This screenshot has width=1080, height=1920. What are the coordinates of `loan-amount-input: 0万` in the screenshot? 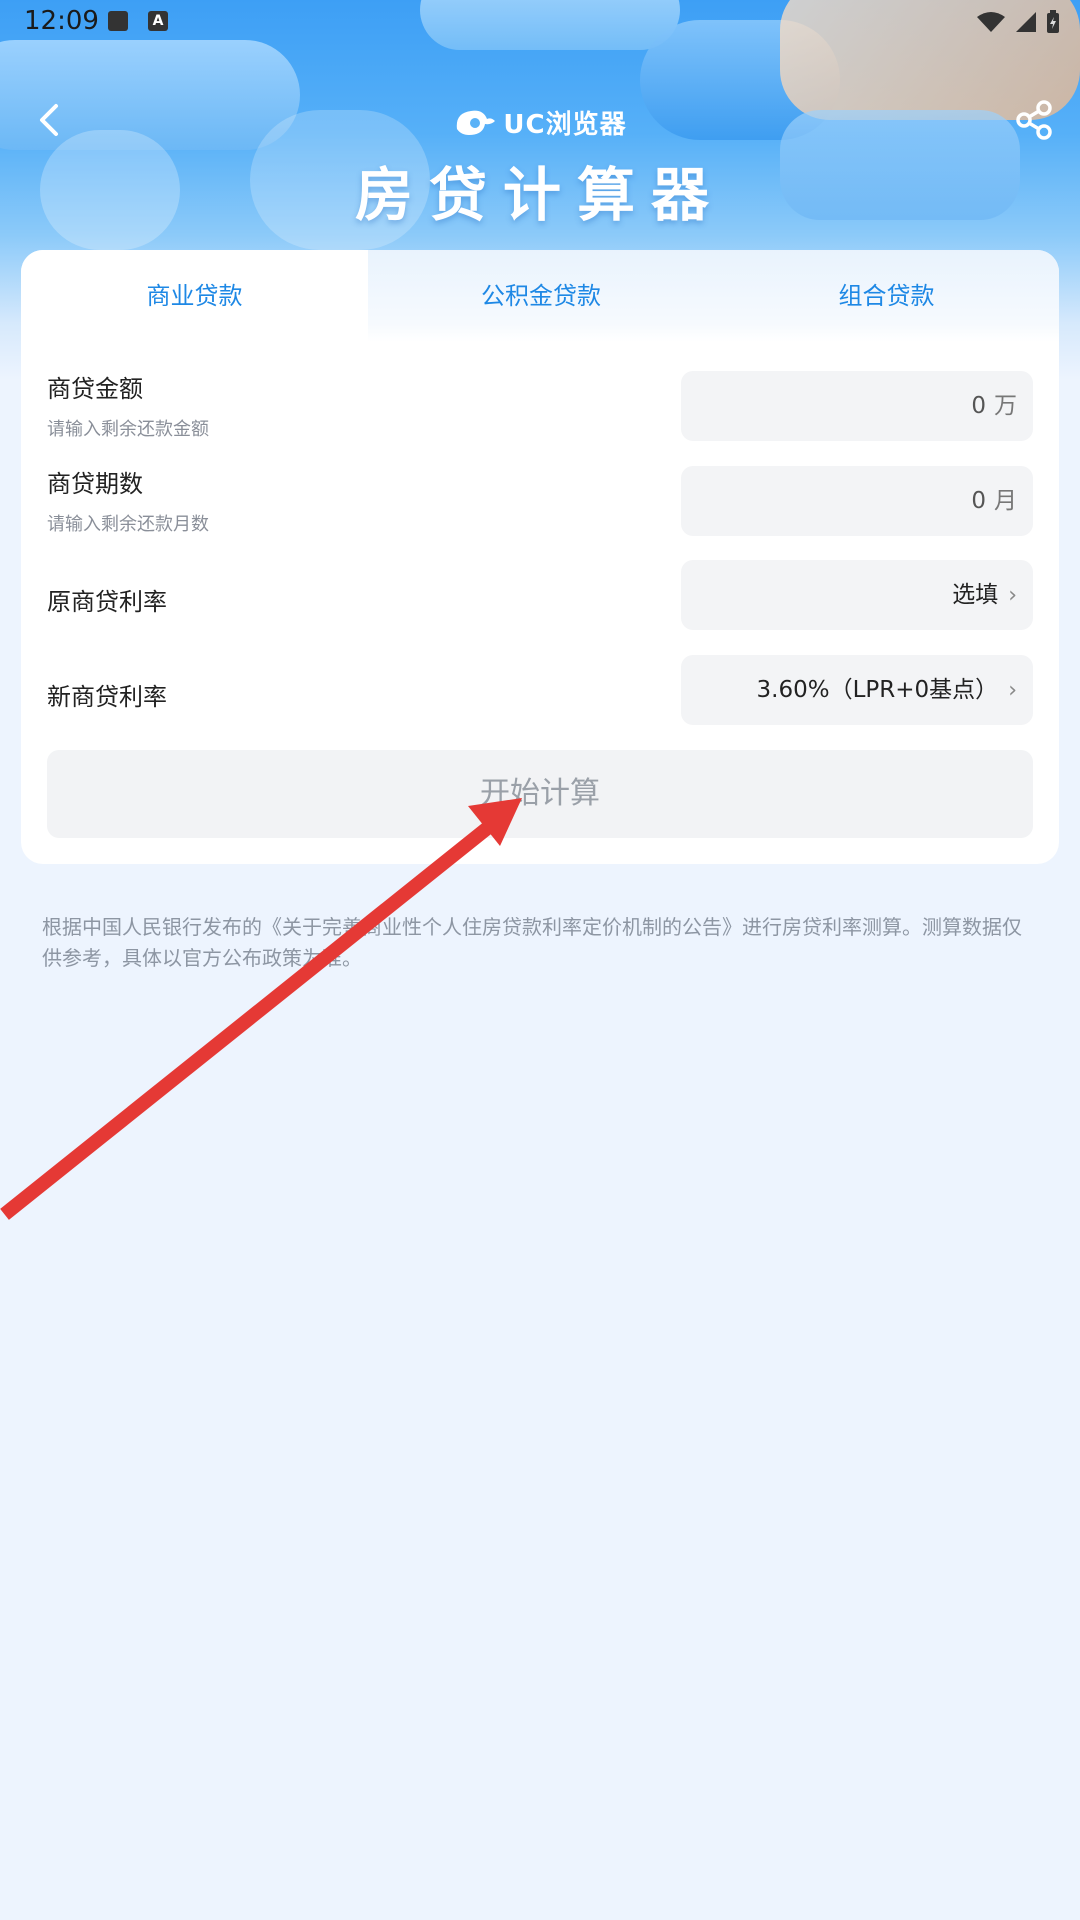 It's located at (857, 406).